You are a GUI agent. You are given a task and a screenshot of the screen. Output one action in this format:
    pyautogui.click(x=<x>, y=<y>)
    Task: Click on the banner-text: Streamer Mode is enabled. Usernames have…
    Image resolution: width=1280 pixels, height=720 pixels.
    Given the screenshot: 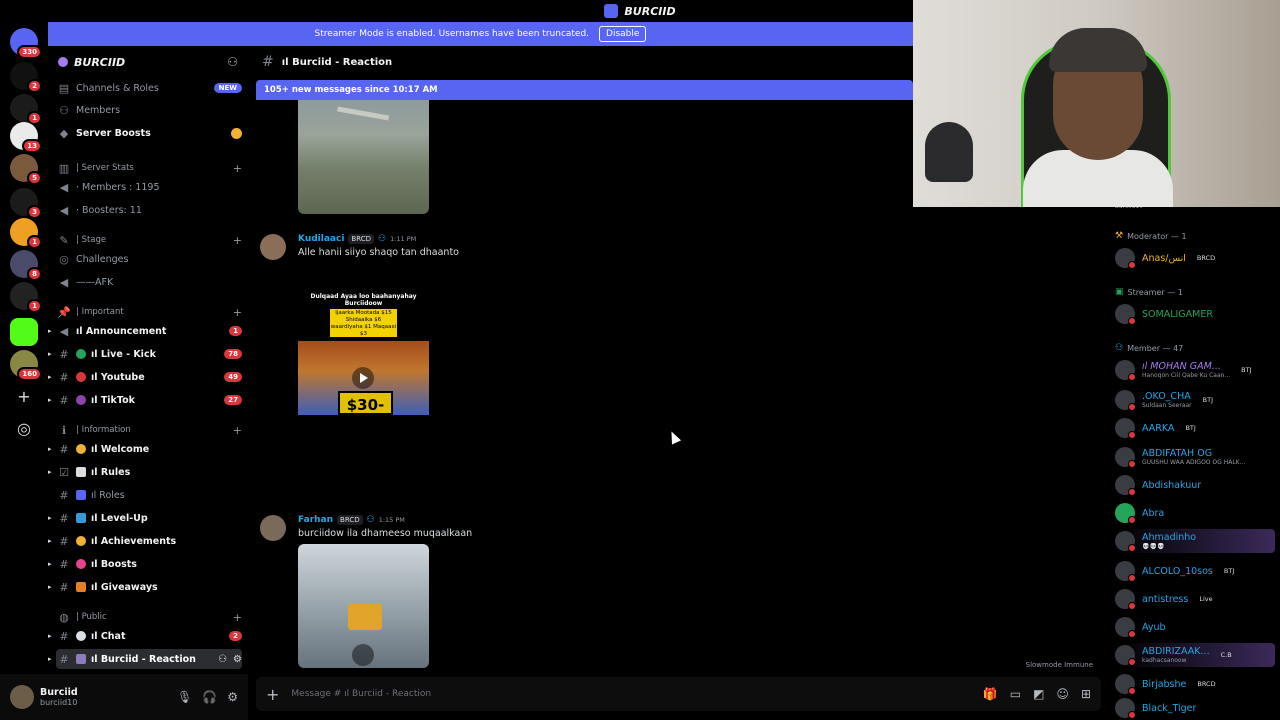 What is the action you would take?
    pyautogui.click(x=452, y=34)
    